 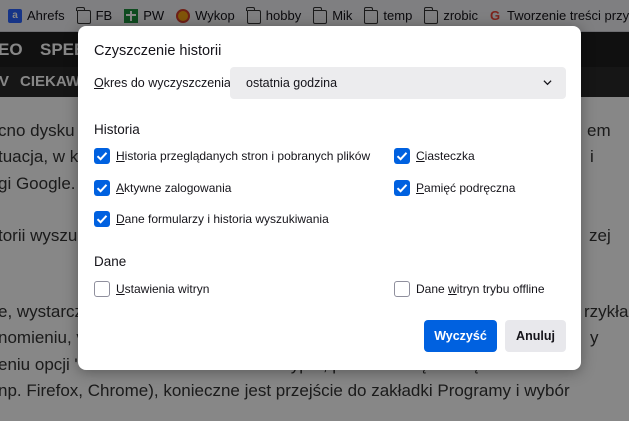 What do you see at coordinates (466, 188) in the screenshot?
I see `option-label: Pamięć podręczna` at bounding box center [466, 188].